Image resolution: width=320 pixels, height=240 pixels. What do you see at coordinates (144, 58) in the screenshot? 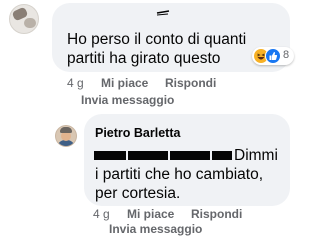
I see `comment-text: partiti ha girato questo` at bounding box center [144, 58].